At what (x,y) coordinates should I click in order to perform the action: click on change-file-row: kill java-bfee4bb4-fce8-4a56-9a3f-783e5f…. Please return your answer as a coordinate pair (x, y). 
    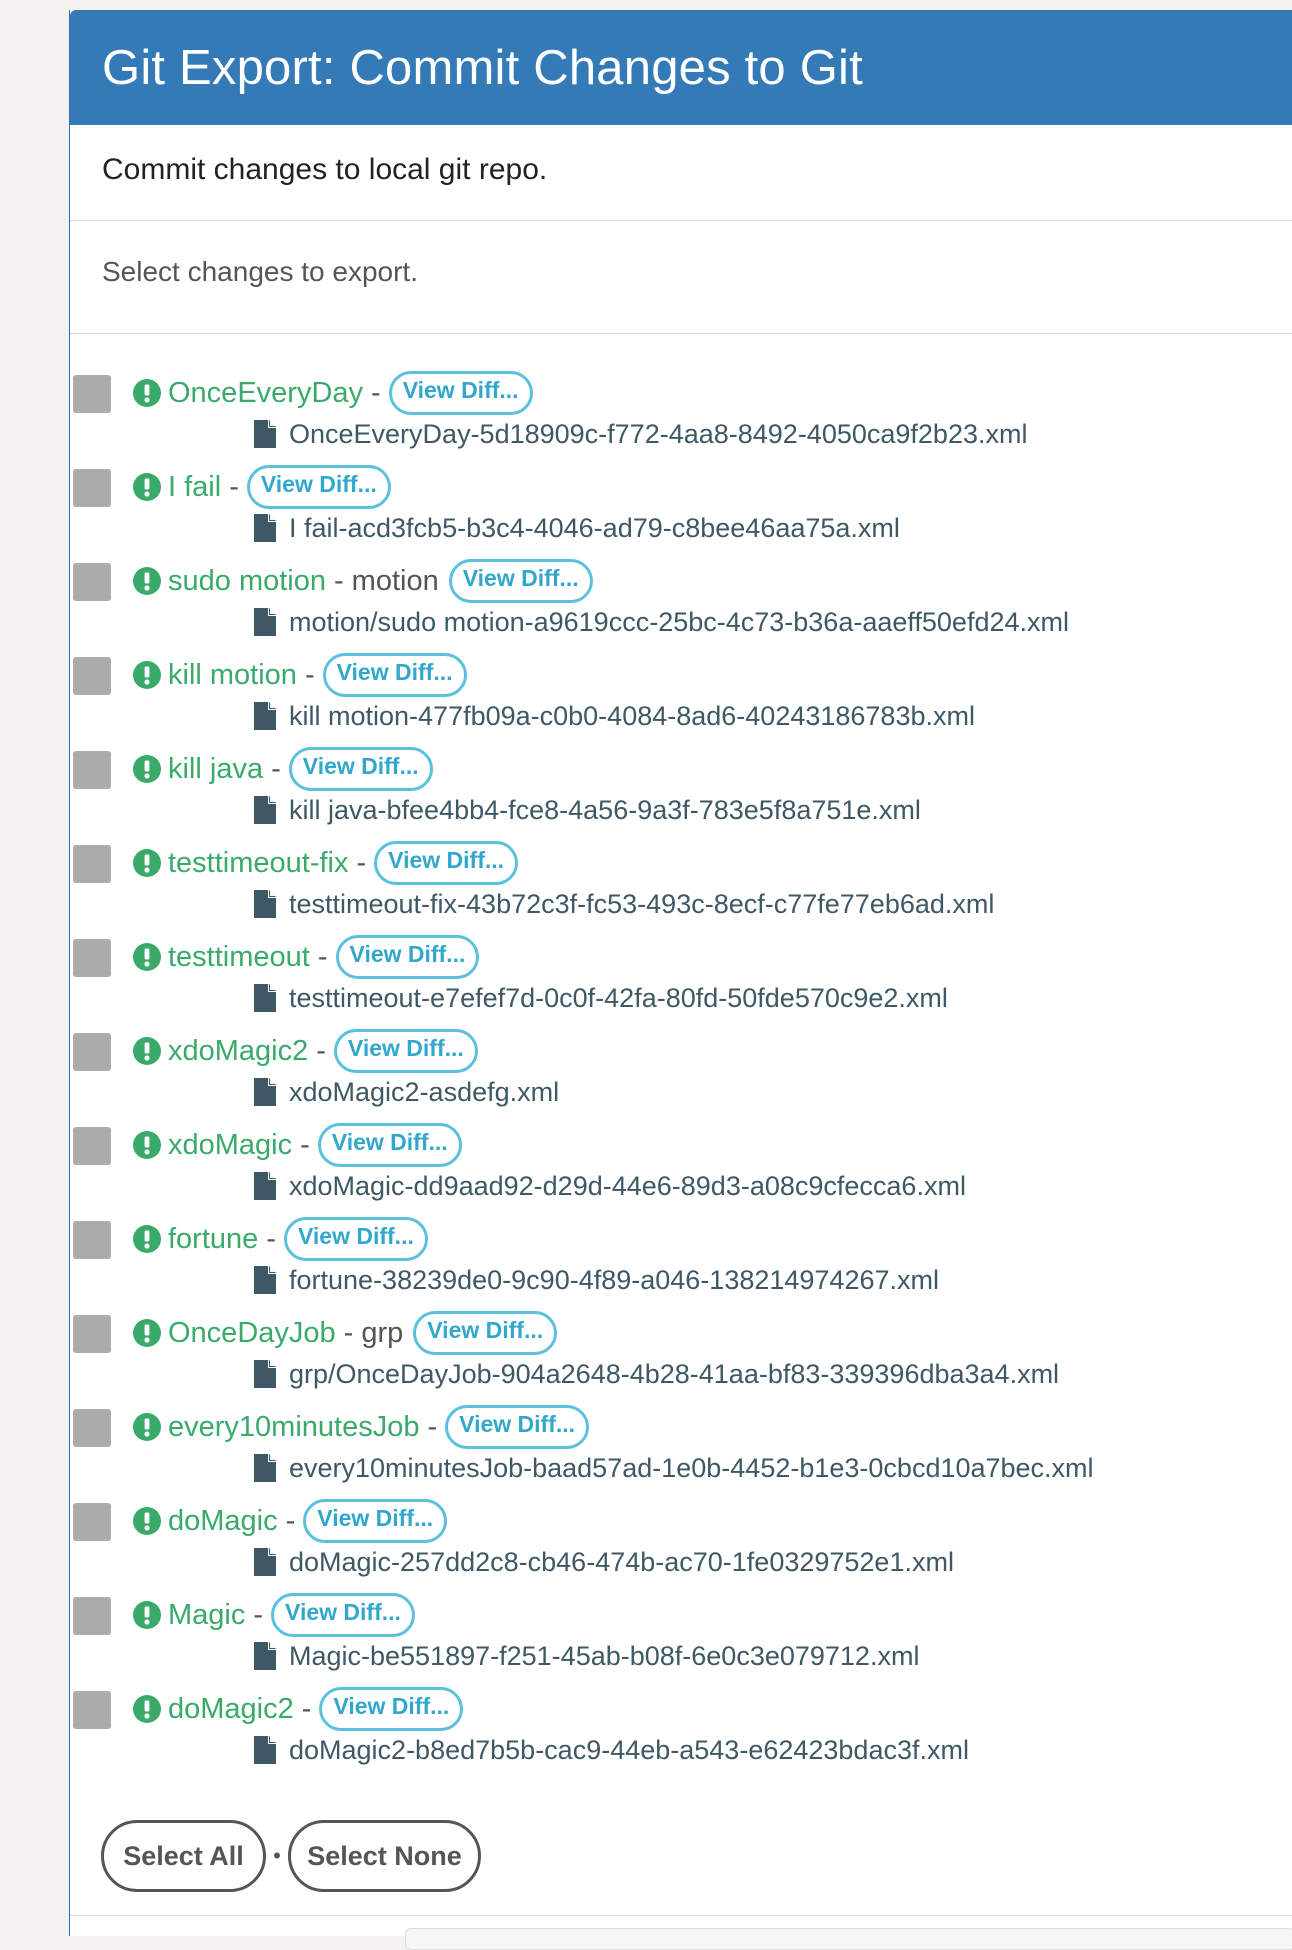
    Looking at the image, I should click on (587, 810).